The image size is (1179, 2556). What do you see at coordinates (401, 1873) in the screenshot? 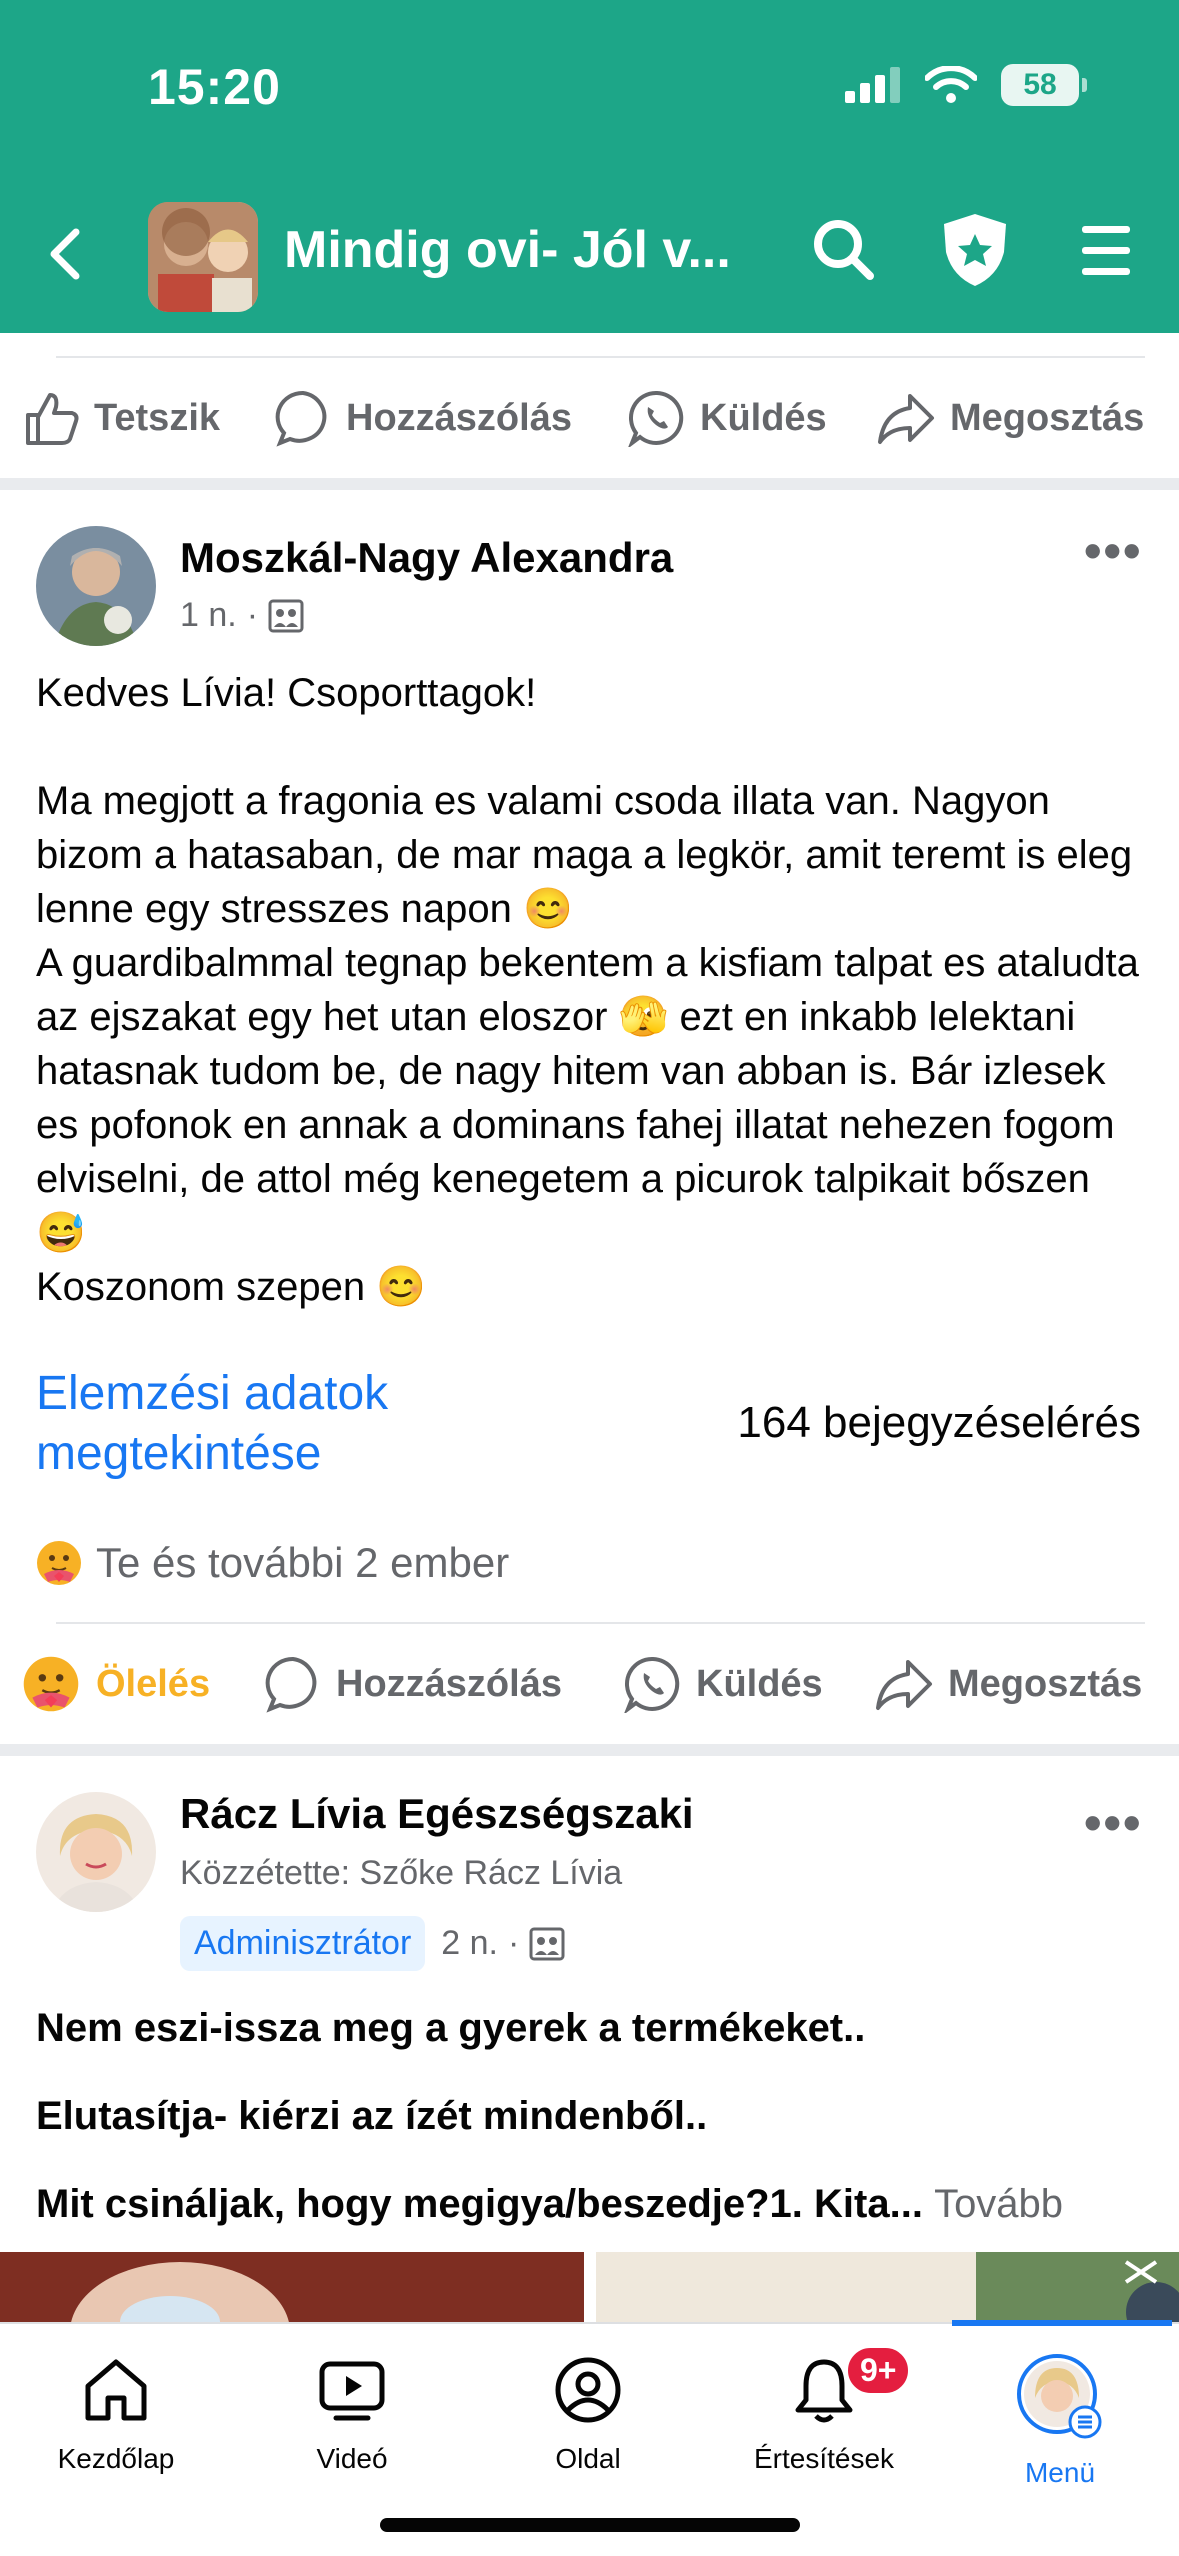
I see `posted-by: Közzétette: Szőke Rácz Lívia` at bounding box center [401, 1873].